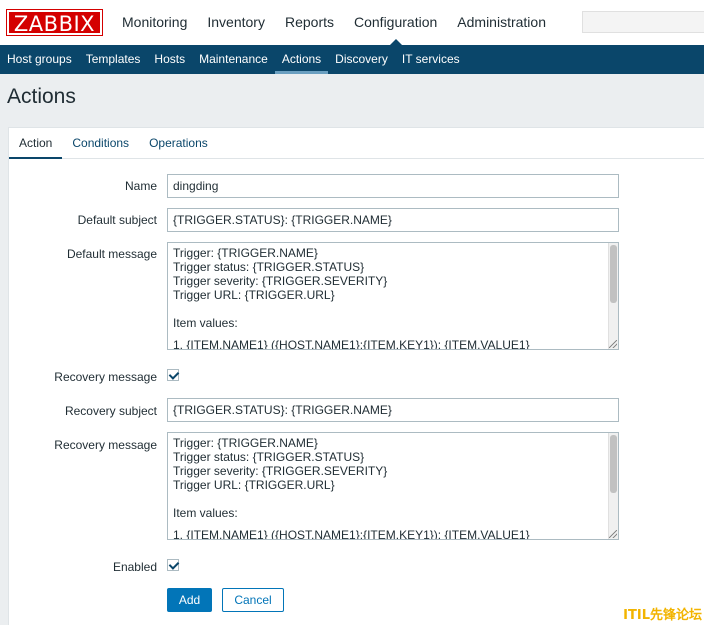 This screenshot has height=625, width=704. Describe the element at coordinates (173, 565) in the screenshot. I see `enabled-checkbox` at that location.